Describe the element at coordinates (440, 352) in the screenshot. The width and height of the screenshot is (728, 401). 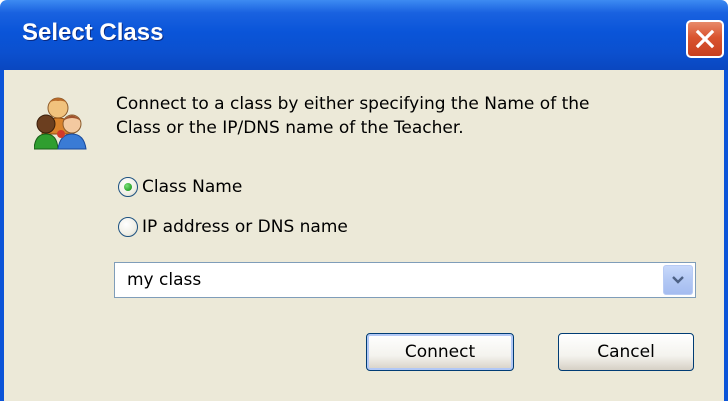
I see `connect-button: Connect` at that location.